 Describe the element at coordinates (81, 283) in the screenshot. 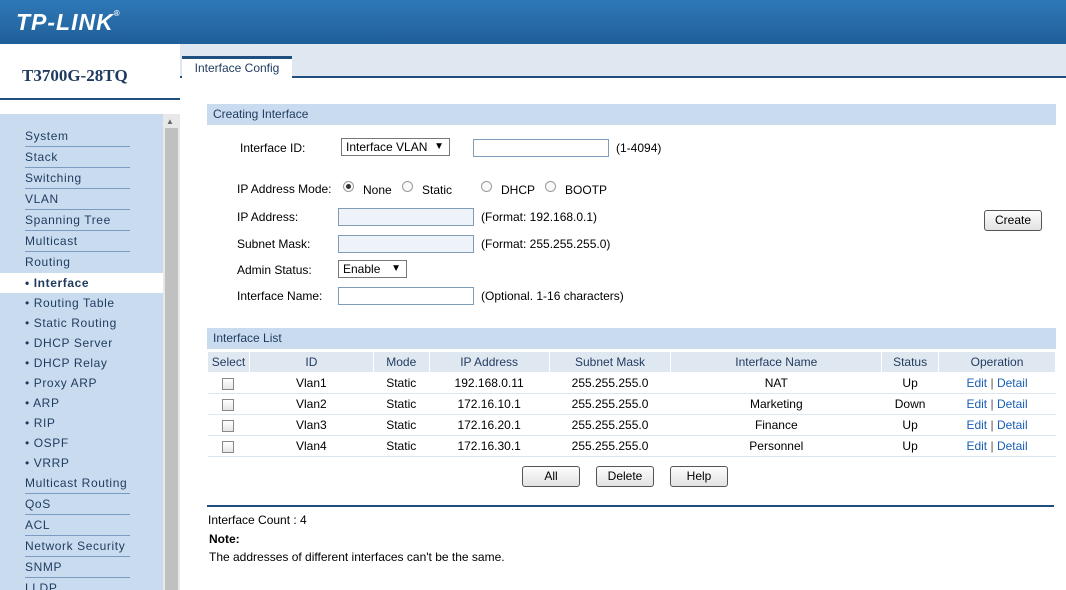

I see `nav-sub-interface: • Interface` at that location.